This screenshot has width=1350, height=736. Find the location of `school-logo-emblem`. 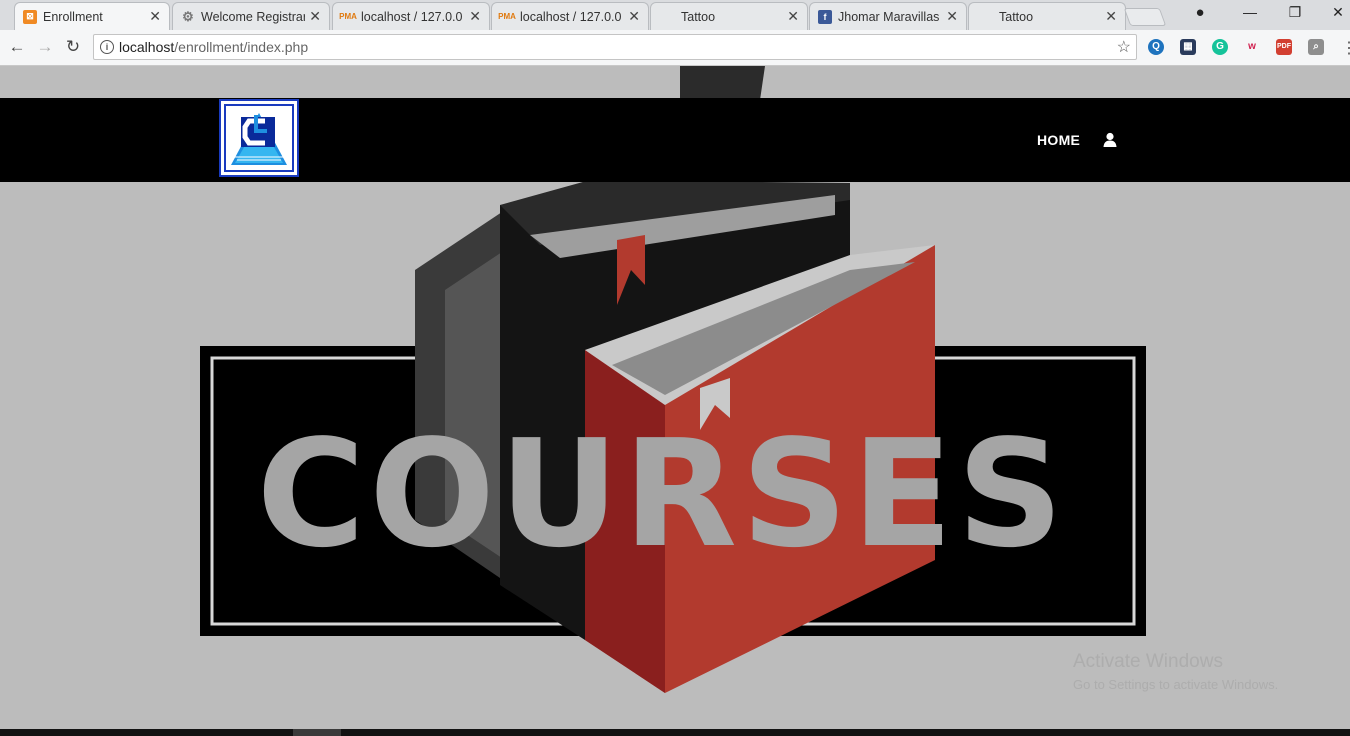

school-logo-emblem is located at coordinates (259, 138).